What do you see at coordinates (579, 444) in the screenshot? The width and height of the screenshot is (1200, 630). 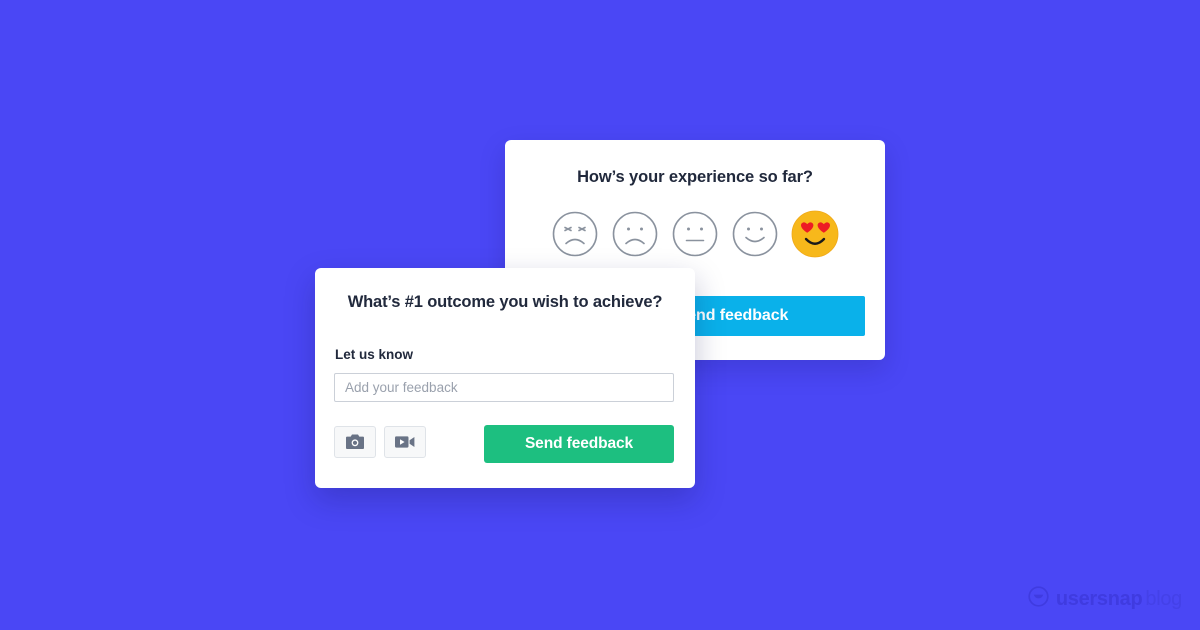 I see `feedback-send-feedback-button: Send feedback` at bounding box center [579, 444].